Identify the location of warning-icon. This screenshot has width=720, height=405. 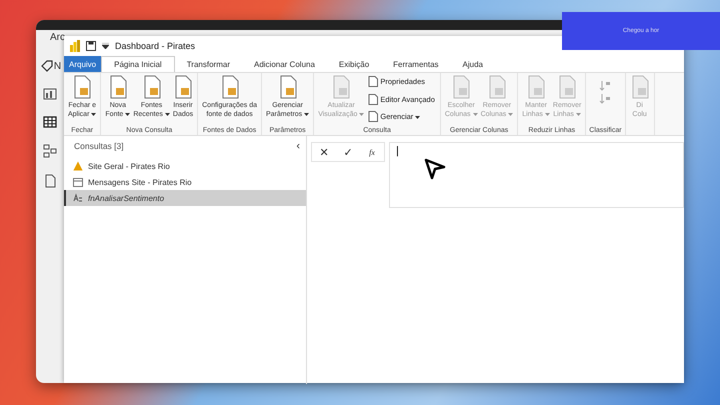
(78, 166).